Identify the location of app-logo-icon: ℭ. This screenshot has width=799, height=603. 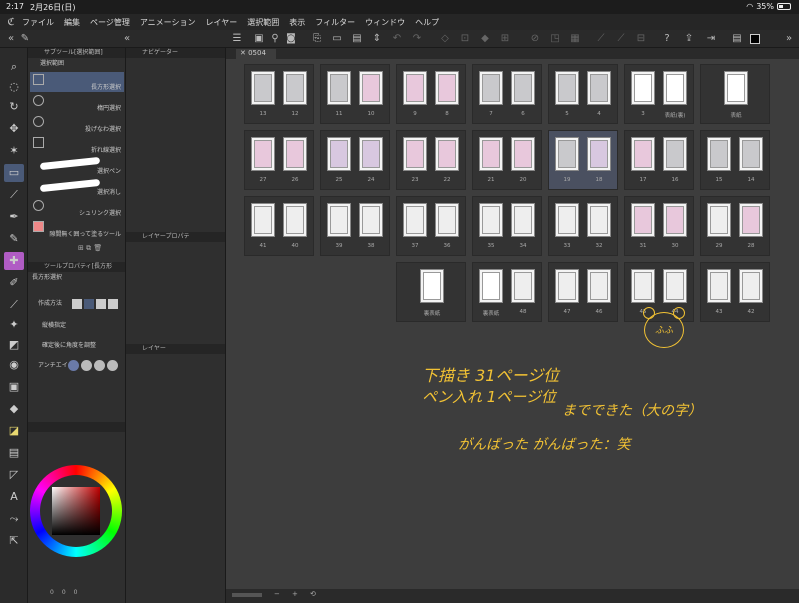
(11, 22).